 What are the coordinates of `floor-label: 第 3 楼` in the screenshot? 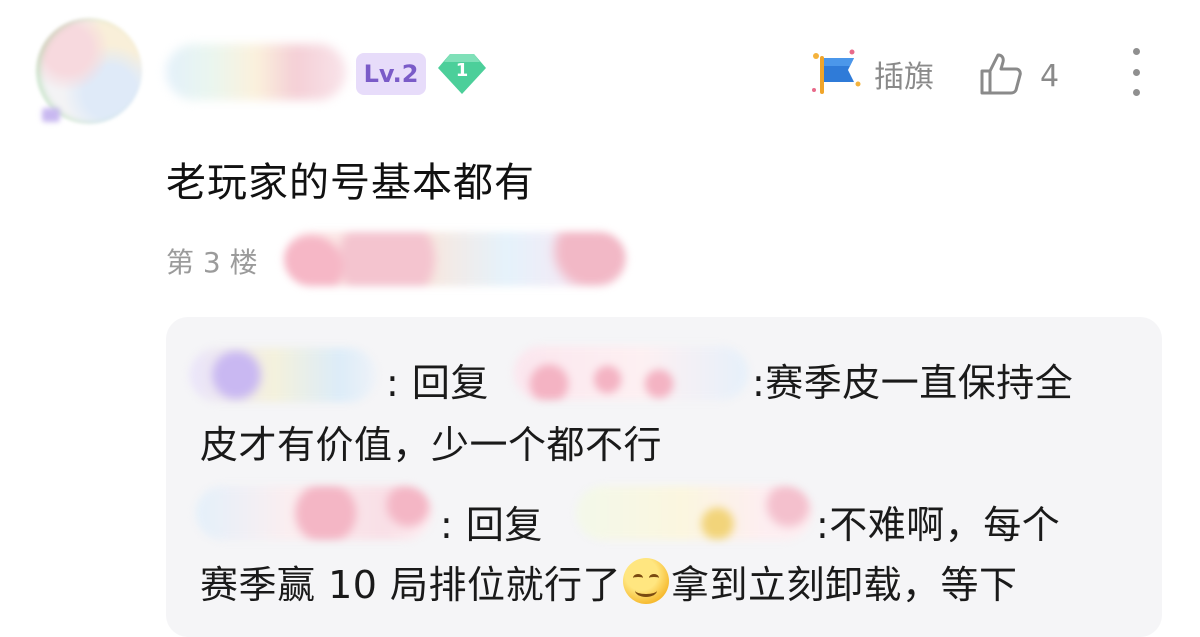 It's located at (212, 262).